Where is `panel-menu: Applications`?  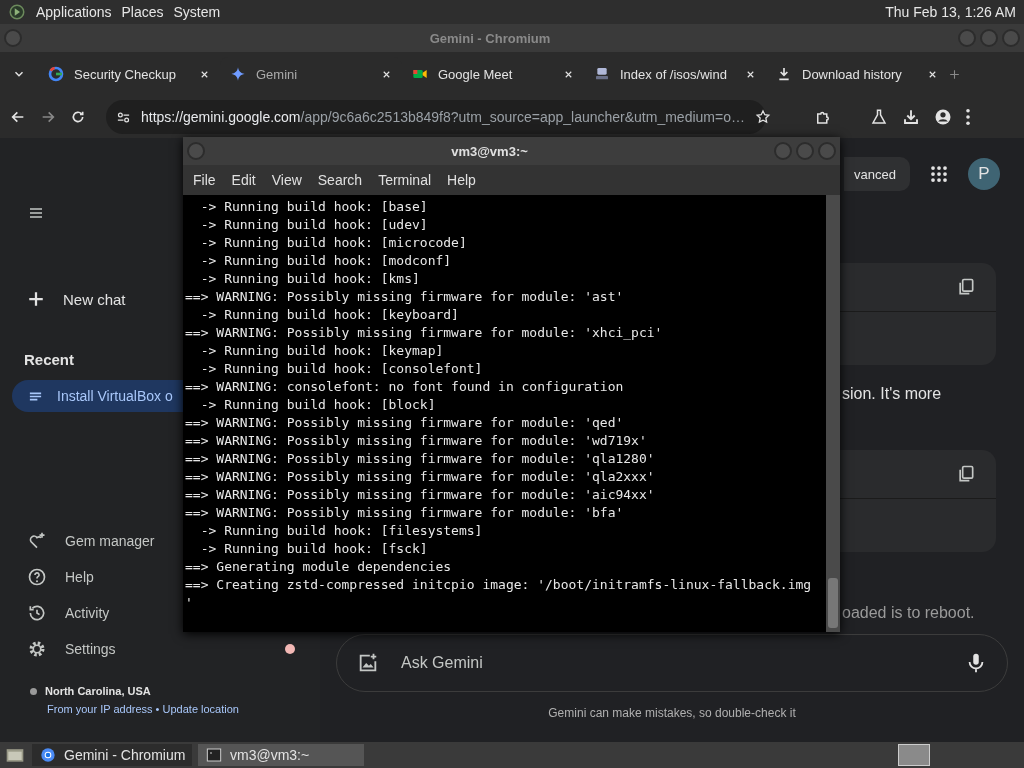
panel-menu: Applications is located at coordinates (74, 12).